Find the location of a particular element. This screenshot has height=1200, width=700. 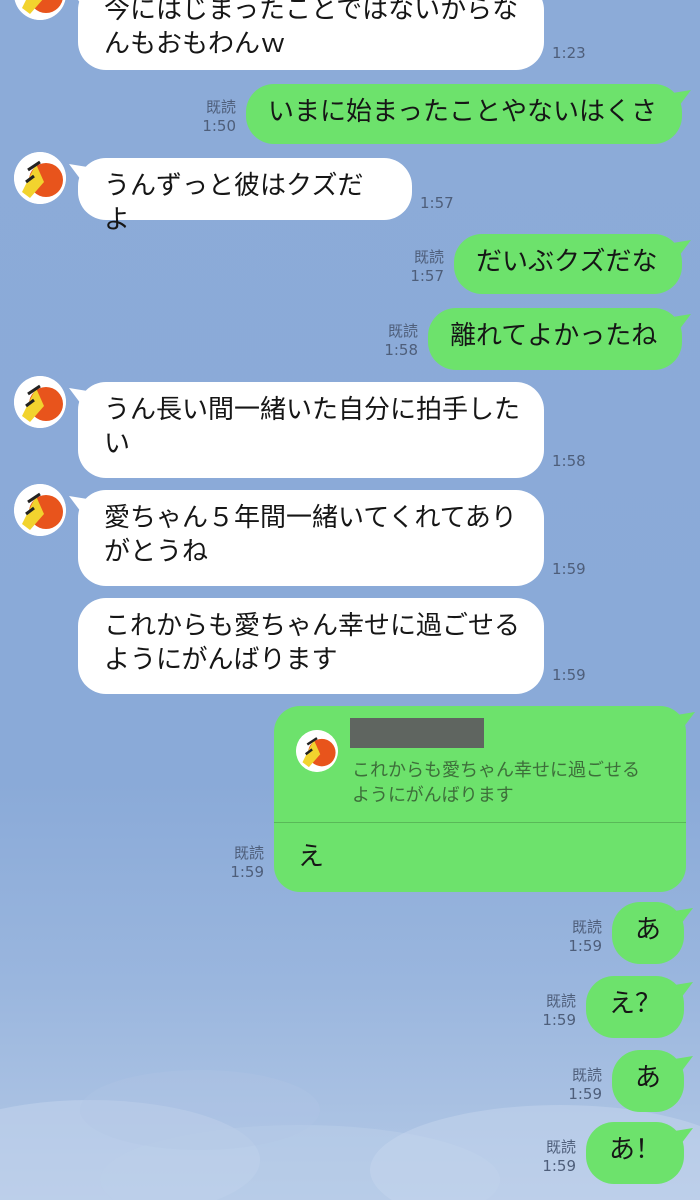

message-bubble: いまに始まったことやないはくさ is located at coordinates (468, 114).